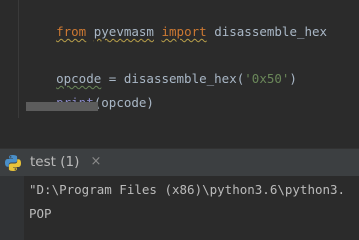 Image resolution: width=359 pixels, height=240 pixels. Describe the element at coordinates (123, 31) in the screenshot. I see `module-name: pyevmasm` at that location.